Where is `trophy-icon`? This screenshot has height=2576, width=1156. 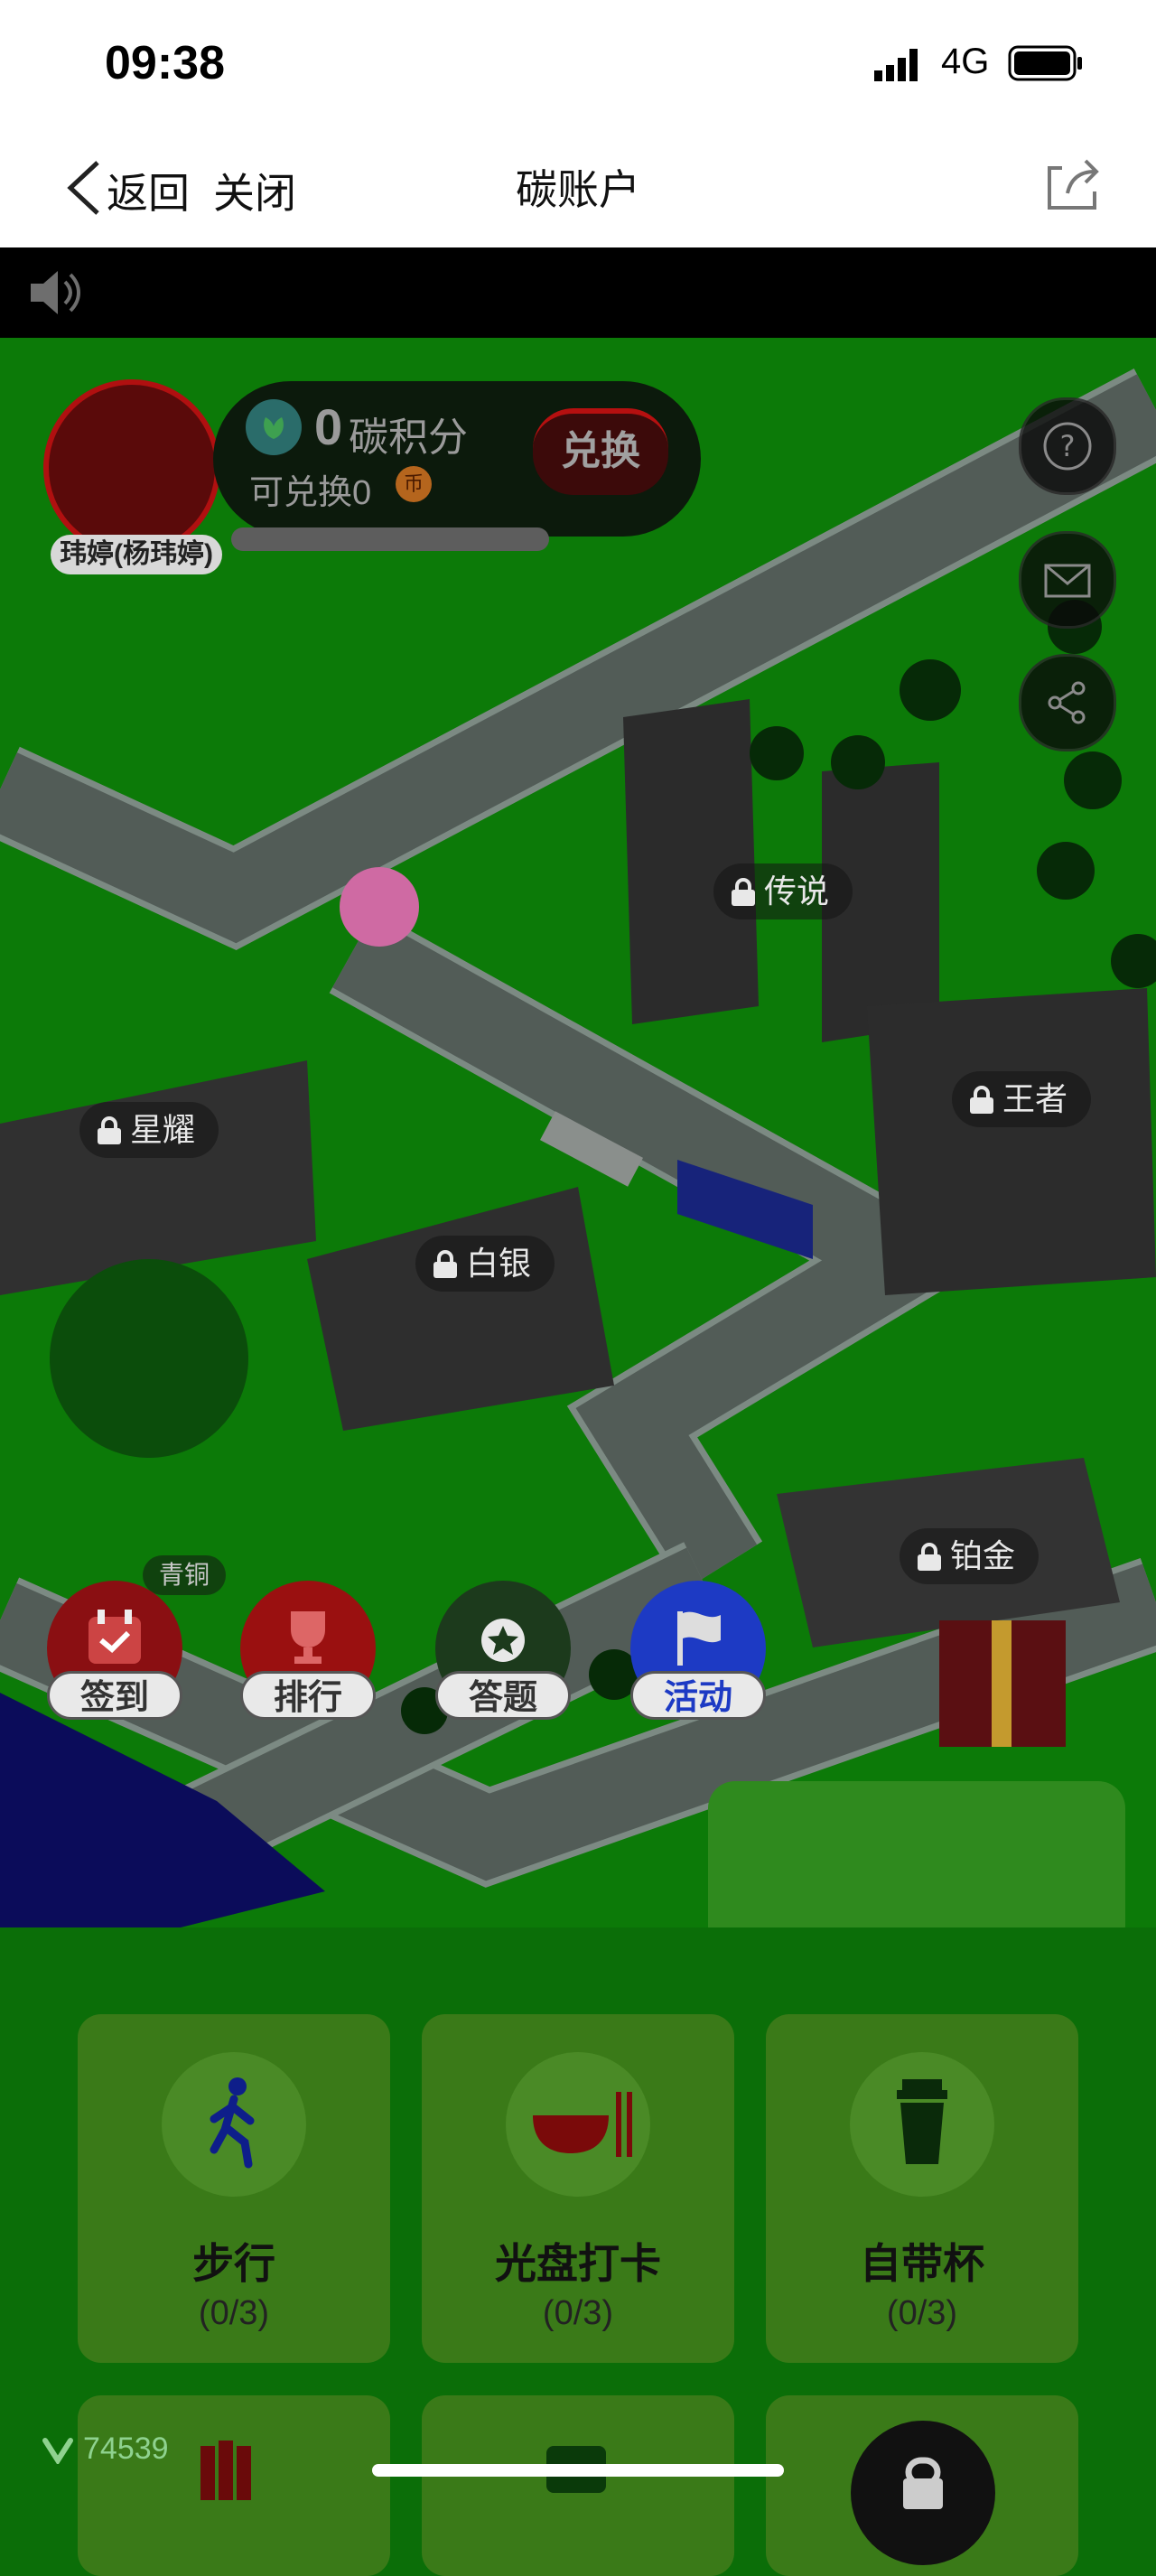
trophy-icon is located at coordinates (308, 1637).